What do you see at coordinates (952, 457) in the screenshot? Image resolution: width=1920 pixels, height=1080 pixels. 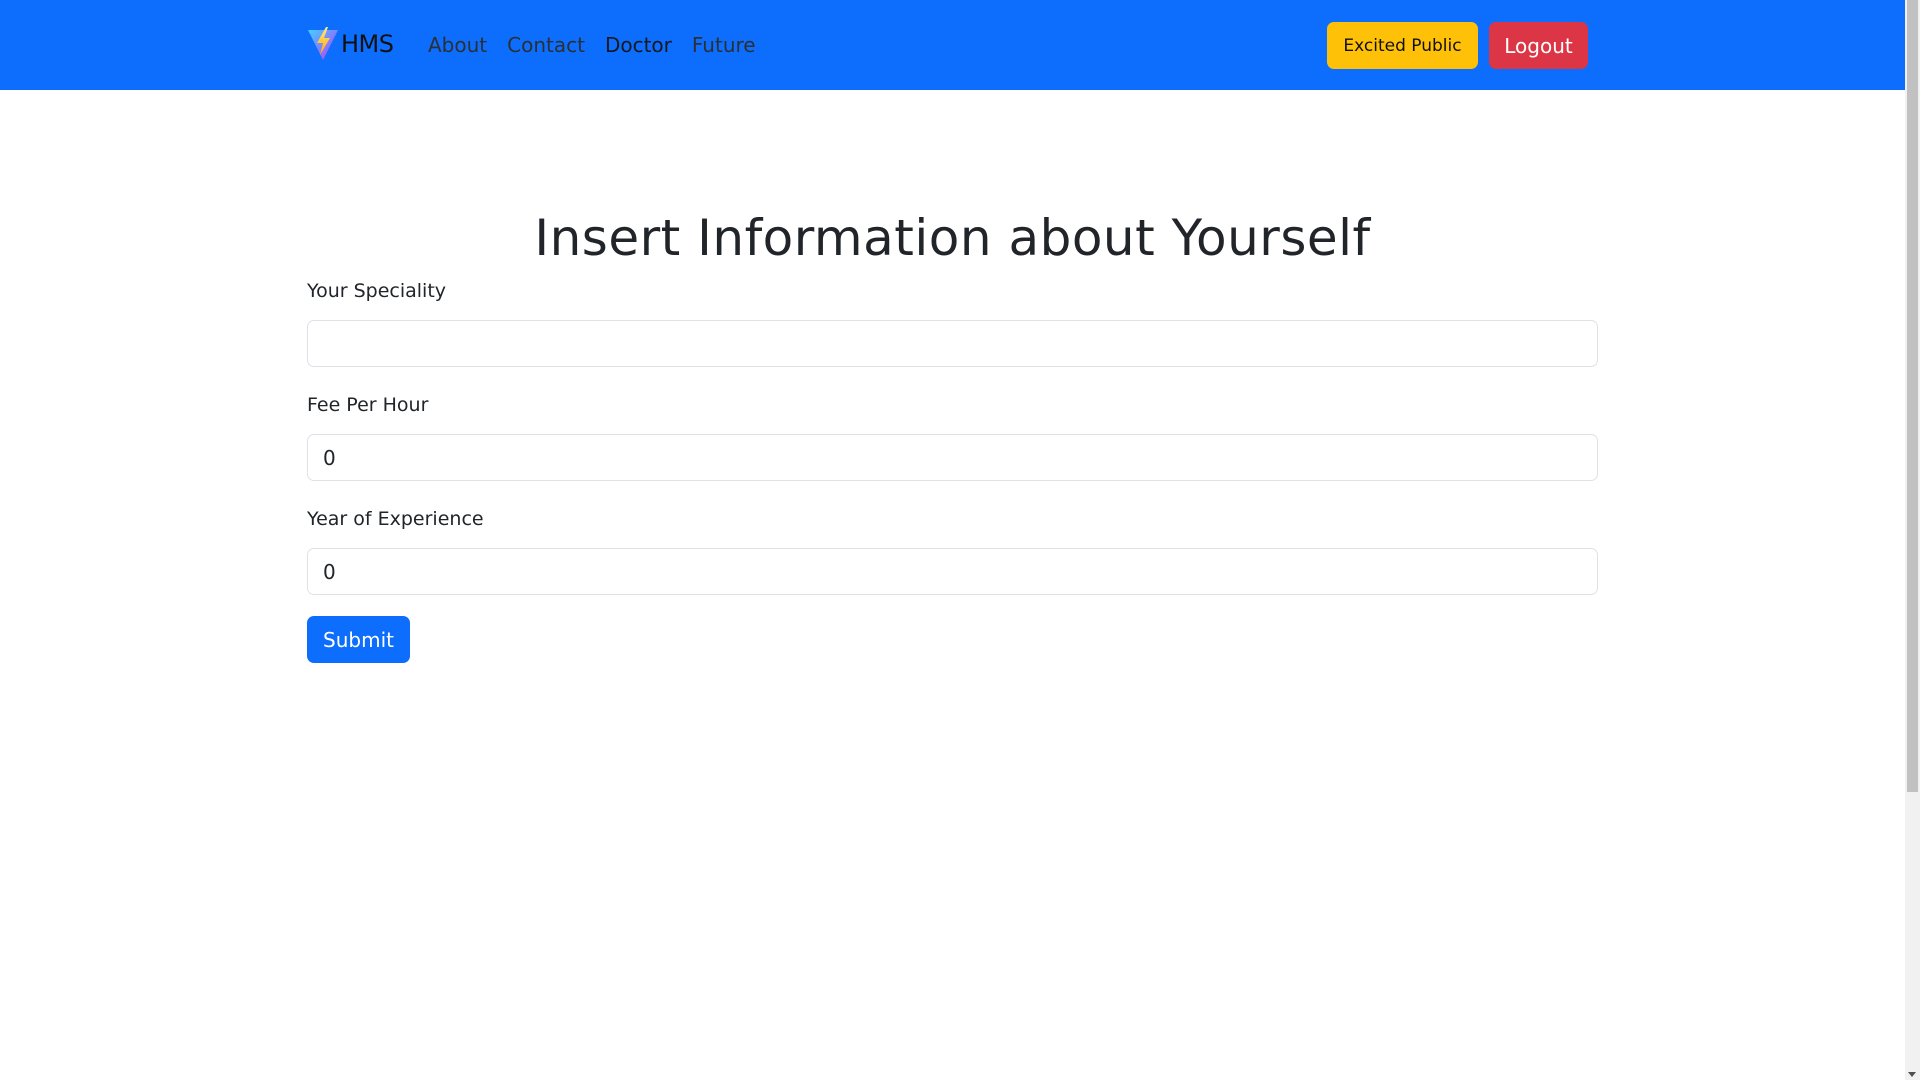 I see `fee-input` at bounding box center [952, 457].